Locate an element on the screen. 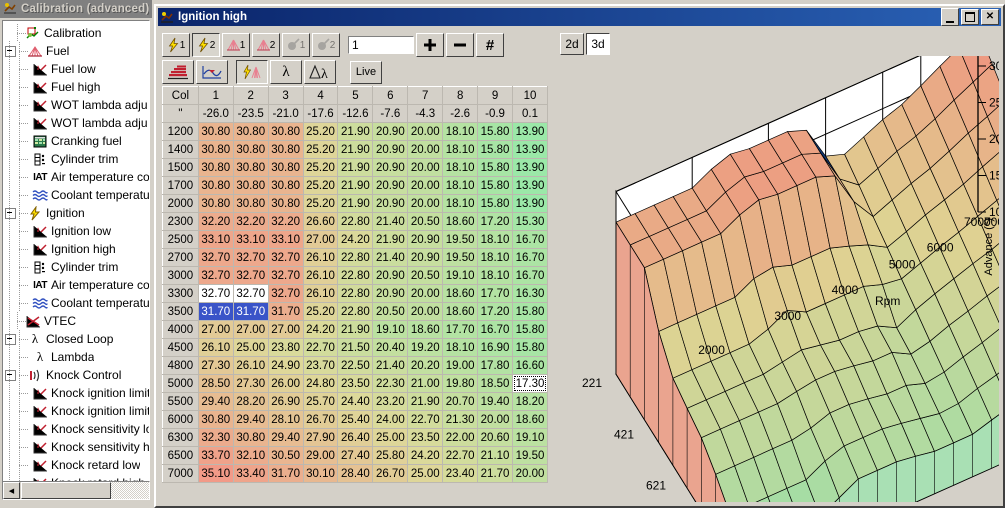 The width and height of the screenshot is (1005, 508). cell-1700-10: 13.90 is located at coordinates (530, 185).